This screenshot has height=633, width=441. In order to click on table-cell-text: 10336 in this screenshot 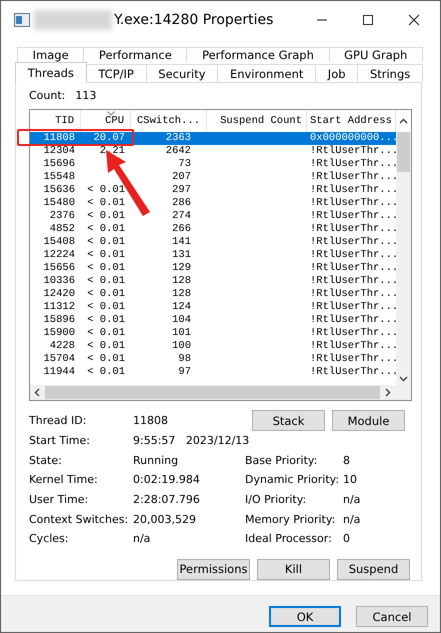, I will do `click(59, 281)`.